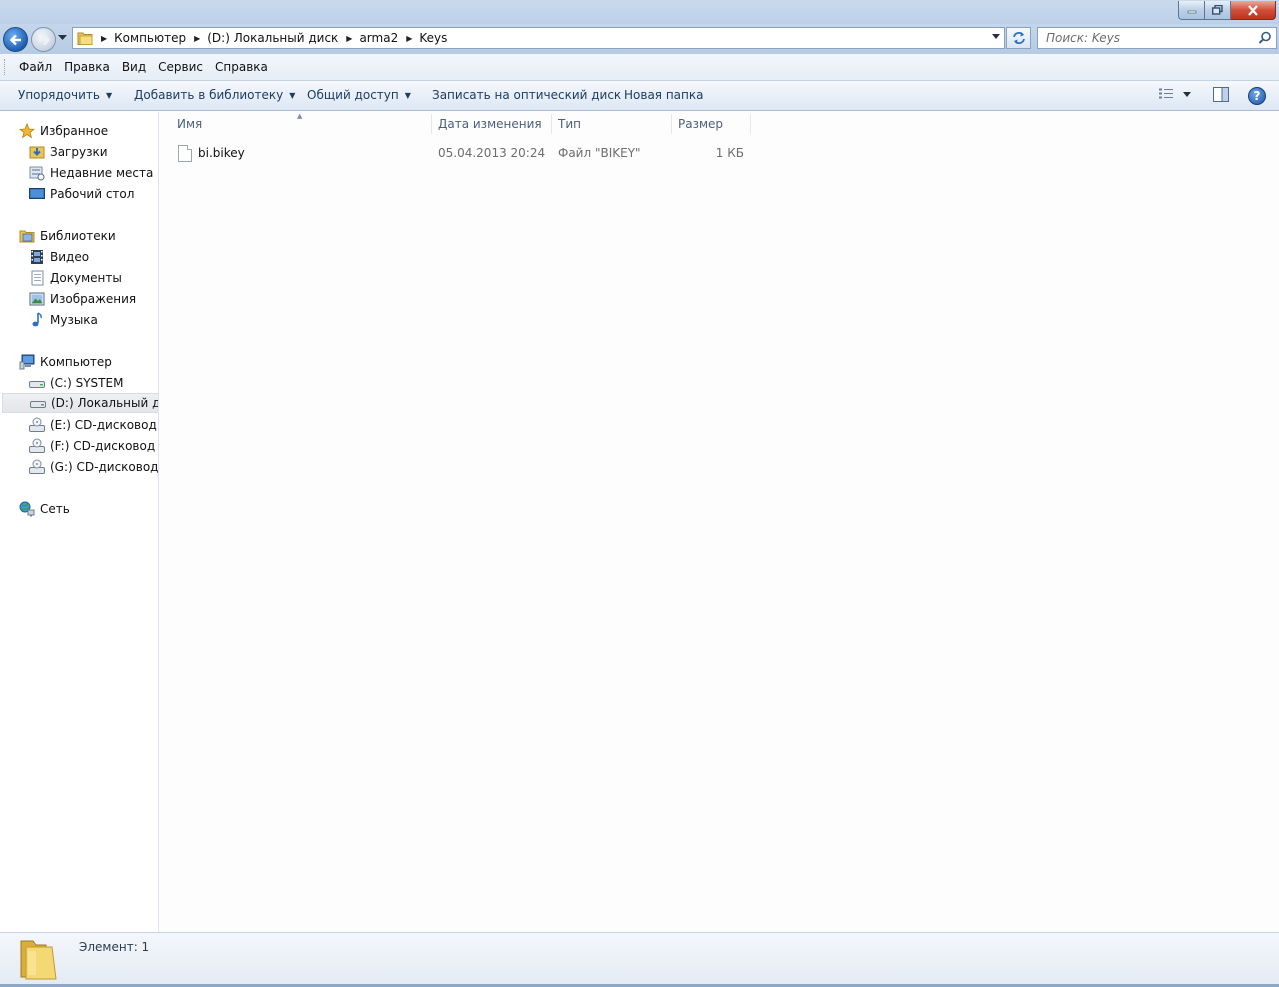 This screenshot has height=987, width=1279. I want to click on documents-icon, so click(37, 278).